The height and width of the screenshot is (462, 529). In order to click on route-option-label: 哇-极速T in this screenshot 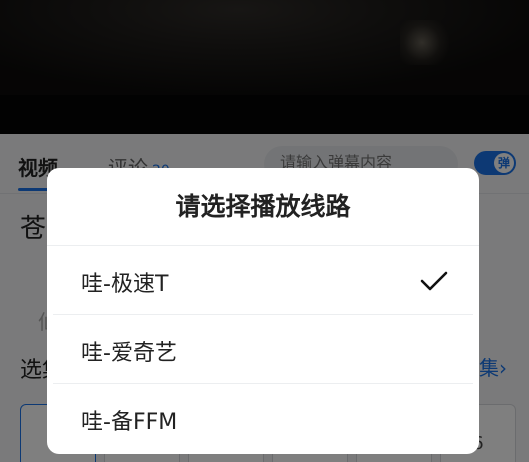, I will do `click(125, 284)`.